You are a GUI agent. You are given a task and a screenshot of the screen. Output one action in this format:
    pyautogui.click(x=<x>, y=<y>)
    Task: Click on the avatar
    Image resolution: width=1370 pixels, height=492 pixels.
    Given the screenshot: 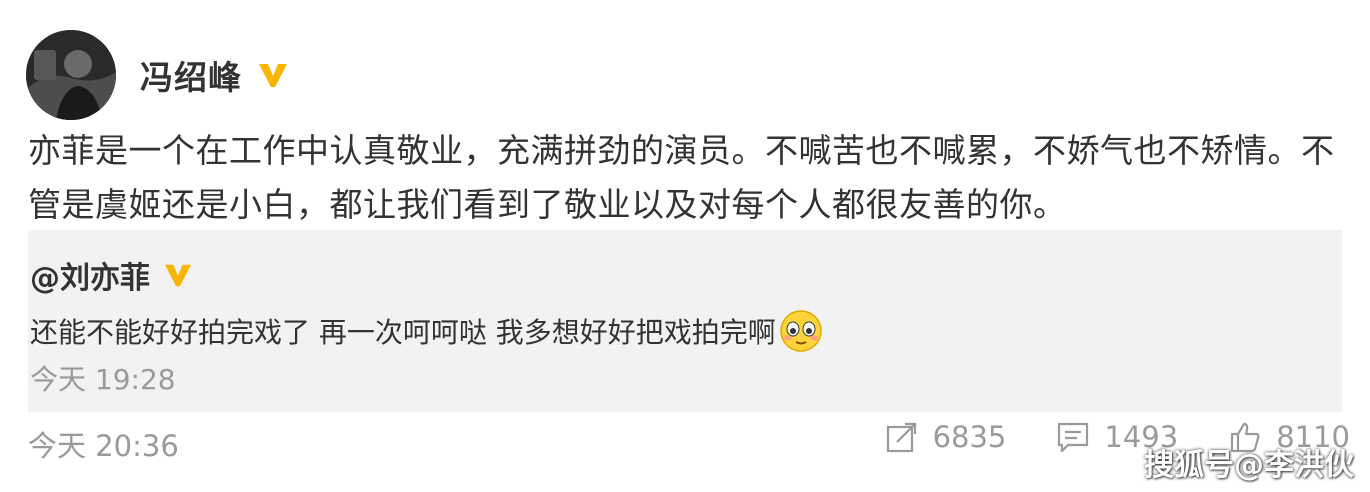 What is the action you would take?
    pyautogui.click(x=71, y=75)
    